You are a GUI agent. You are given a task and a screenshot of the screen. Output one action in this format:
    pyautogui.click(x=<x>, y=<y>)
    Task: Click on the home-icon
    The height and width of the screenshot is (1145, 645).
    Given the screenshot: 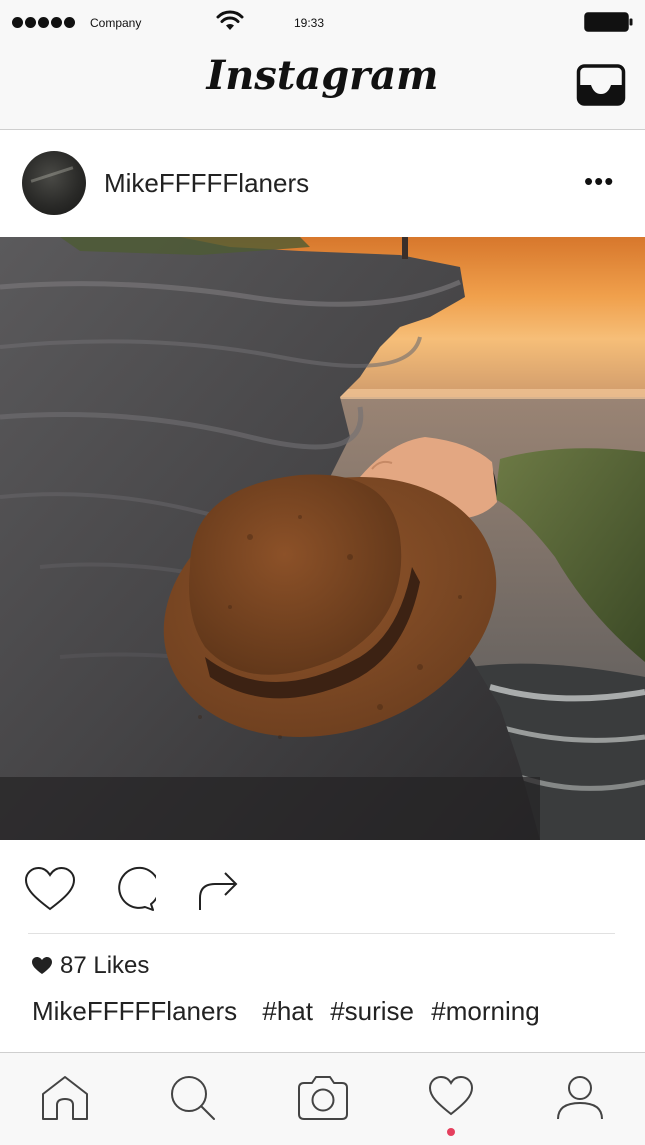 What is the action you would take?
    pyautogui.click(x=65, y=1098)
    